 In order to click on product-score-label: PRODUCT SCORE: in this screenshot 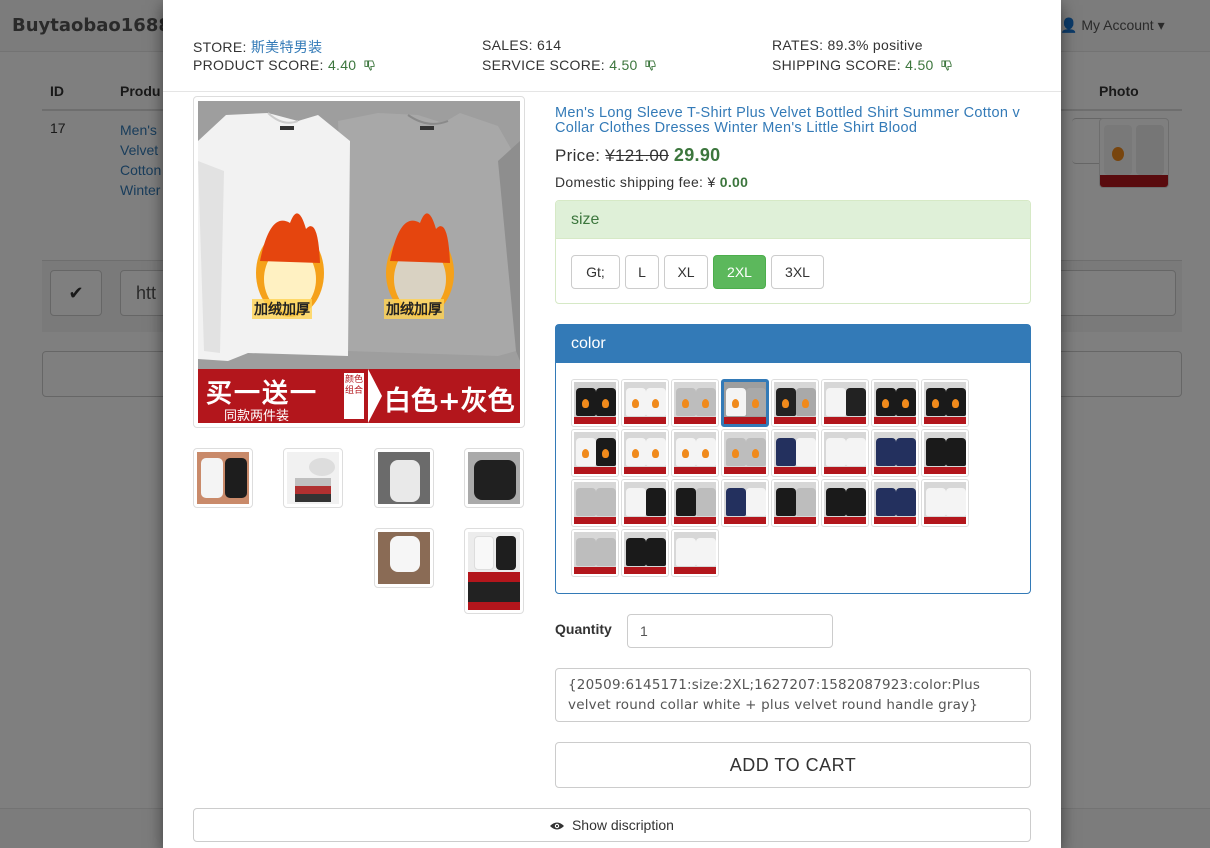, I will do `click(258, 65)`.